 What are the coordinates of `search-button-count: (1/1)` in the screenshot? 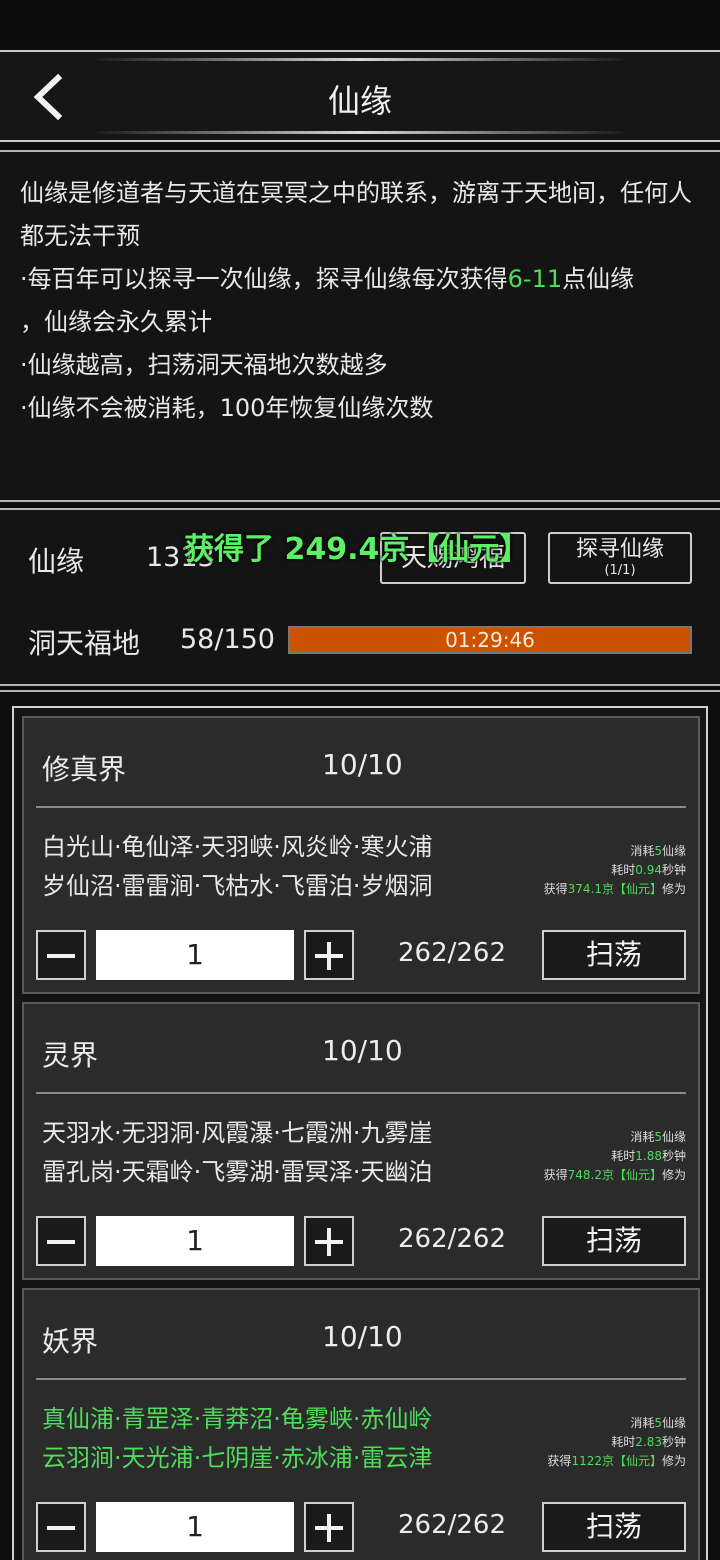 It's located at (620, 570).